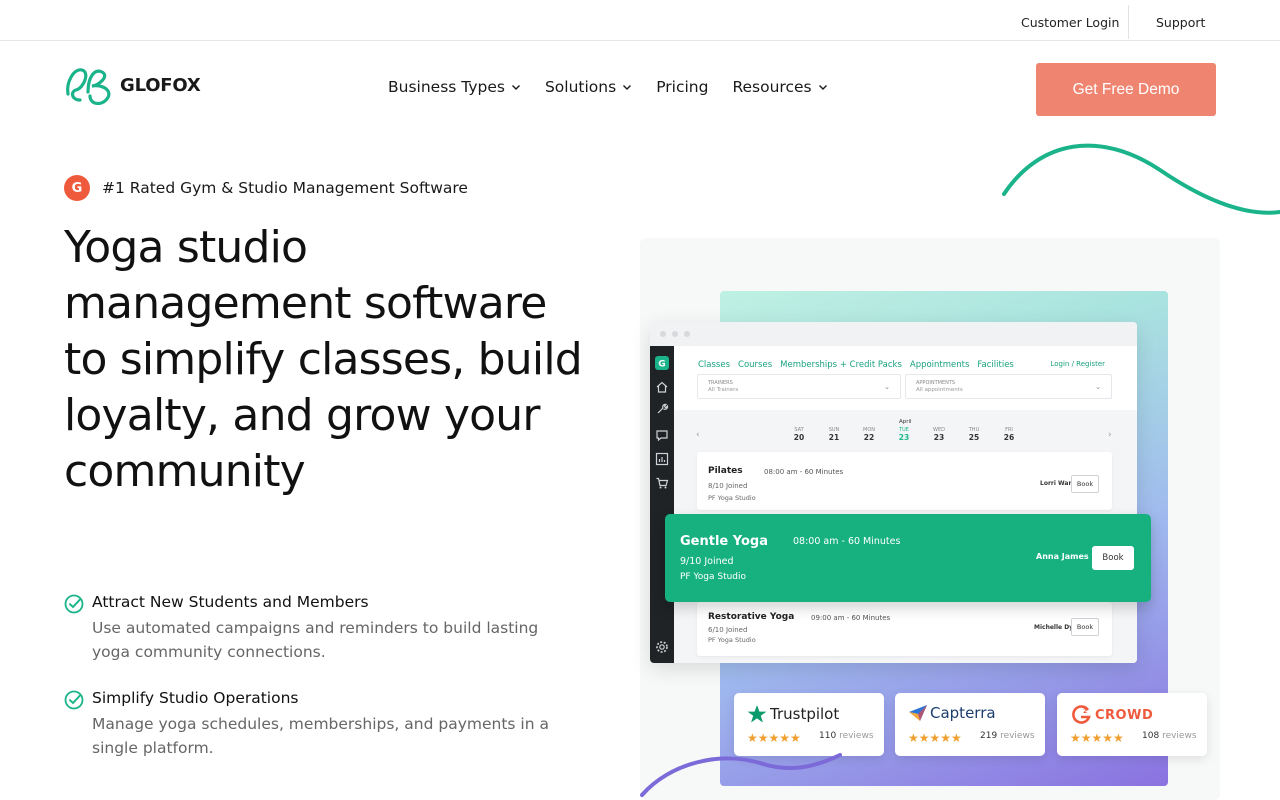 This screenshot has height=800, width=1280. I want to click on app-tab-courses: Courses, so click(755, 365).